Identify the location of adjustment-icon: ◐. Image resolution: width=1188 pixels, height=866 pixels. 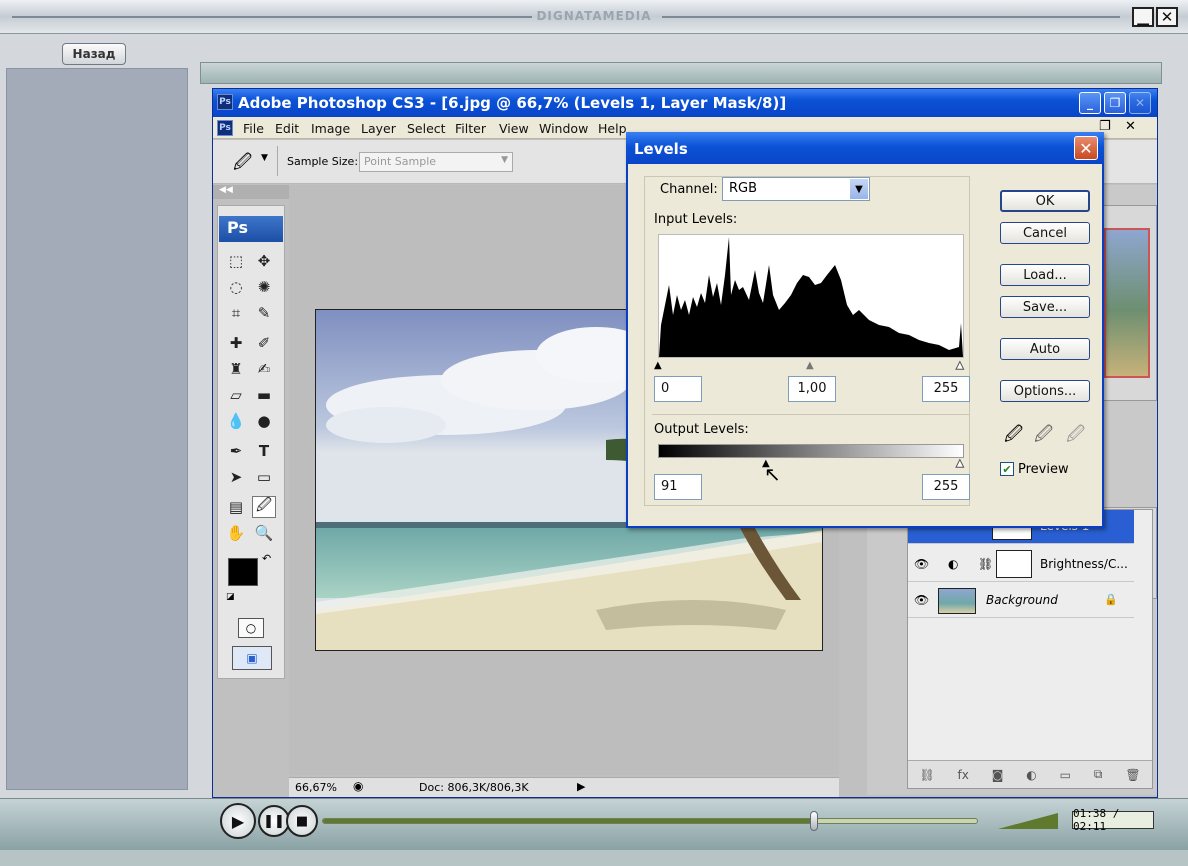
(953, 564).